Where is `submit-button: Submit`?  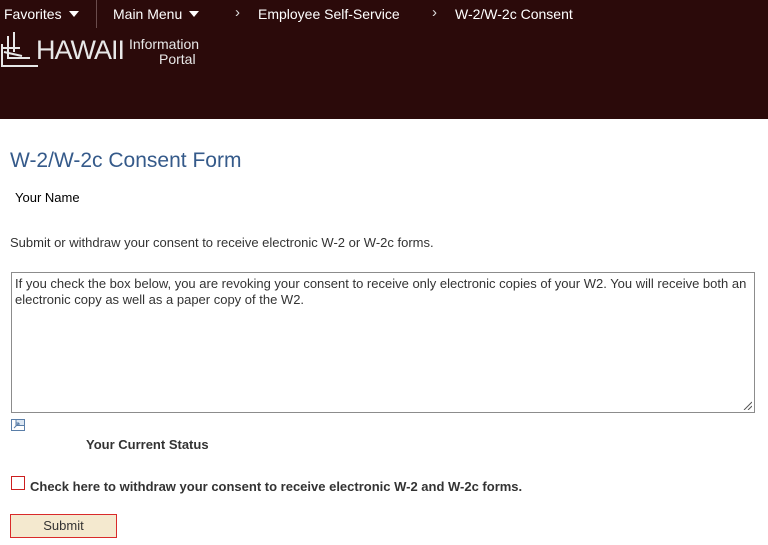 submit-button: Submit is located at coordinates (63, 526).